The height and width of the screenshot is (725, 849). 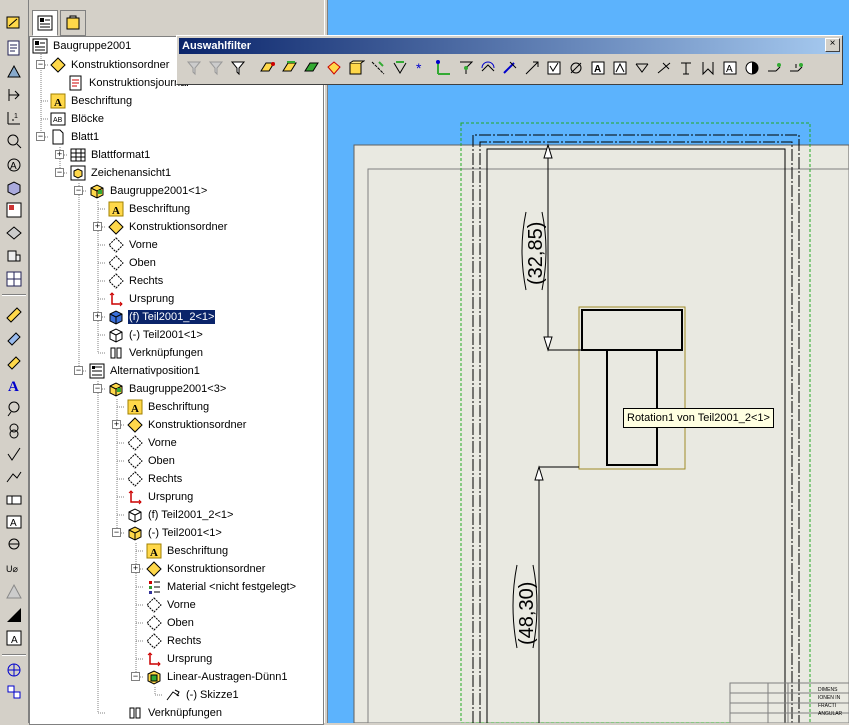 What do you see at coordinates (14, 118) in the screenshot?
I see `ordinate-icon: 1` at bounding box center [14, 118].